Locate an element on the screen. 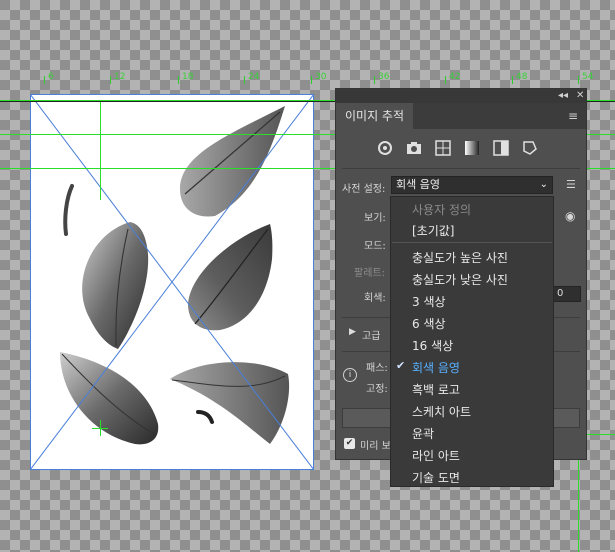  preset-value: 회색 음영 is located at coordinates (418, 184).